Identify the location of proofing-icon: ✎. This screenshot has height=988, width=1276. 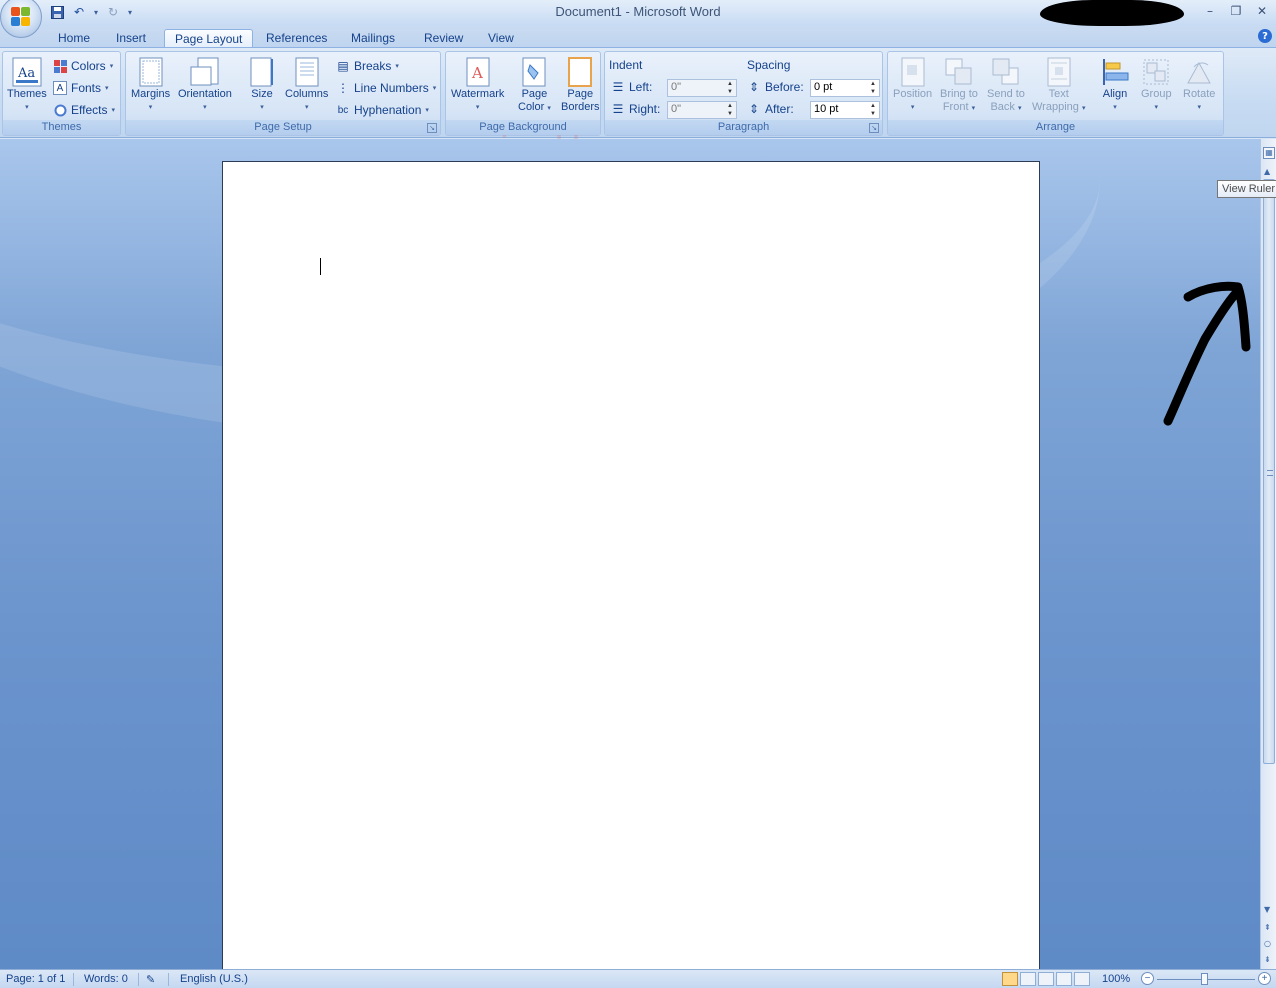
(150, 979).